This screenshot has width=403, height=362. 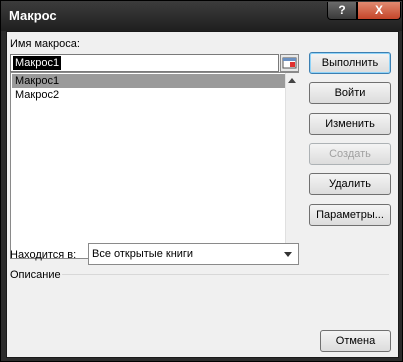 What do you see at coordinates (148, 81) in the screenshot?
I see `list-item: Макрос1` at bounding box center [148, 81].